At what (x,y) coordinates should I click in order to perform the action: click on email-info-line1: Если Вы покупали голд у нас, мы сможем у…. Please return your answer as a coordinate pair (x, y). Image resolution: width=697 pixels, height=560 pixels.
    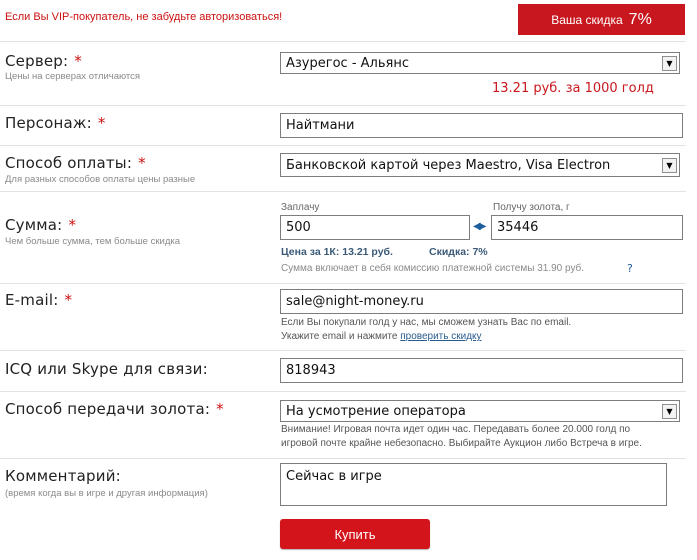
    Looking at the image, I should click on (426, 322).